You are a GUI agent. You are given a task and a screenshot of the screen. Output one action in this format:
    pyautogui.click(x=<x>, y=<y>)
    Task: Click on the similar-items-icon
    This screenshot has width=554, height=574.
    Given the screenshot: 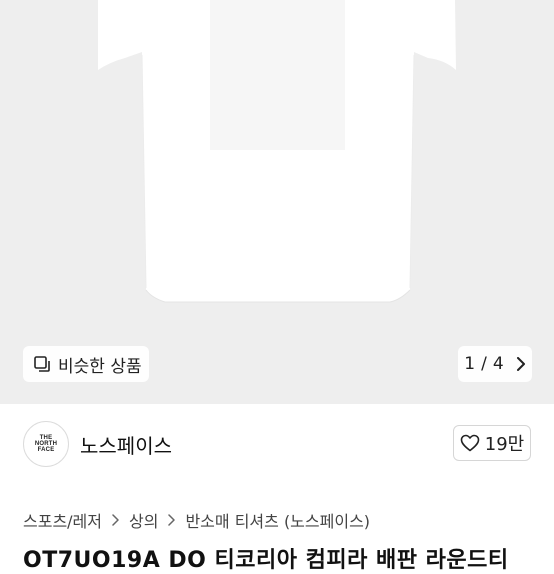 What is the action you would take?
    pyautogui.click(x=42, y=364)
    